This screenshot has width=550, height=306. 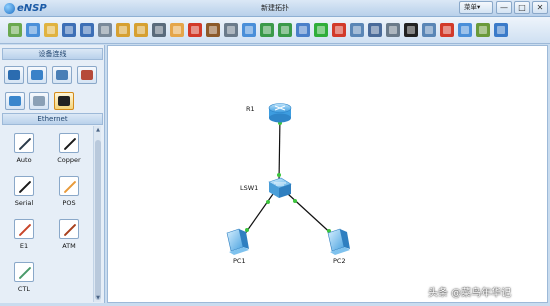 I want to click on scroll-down-icon: ▼, so click(x=98, y=298).